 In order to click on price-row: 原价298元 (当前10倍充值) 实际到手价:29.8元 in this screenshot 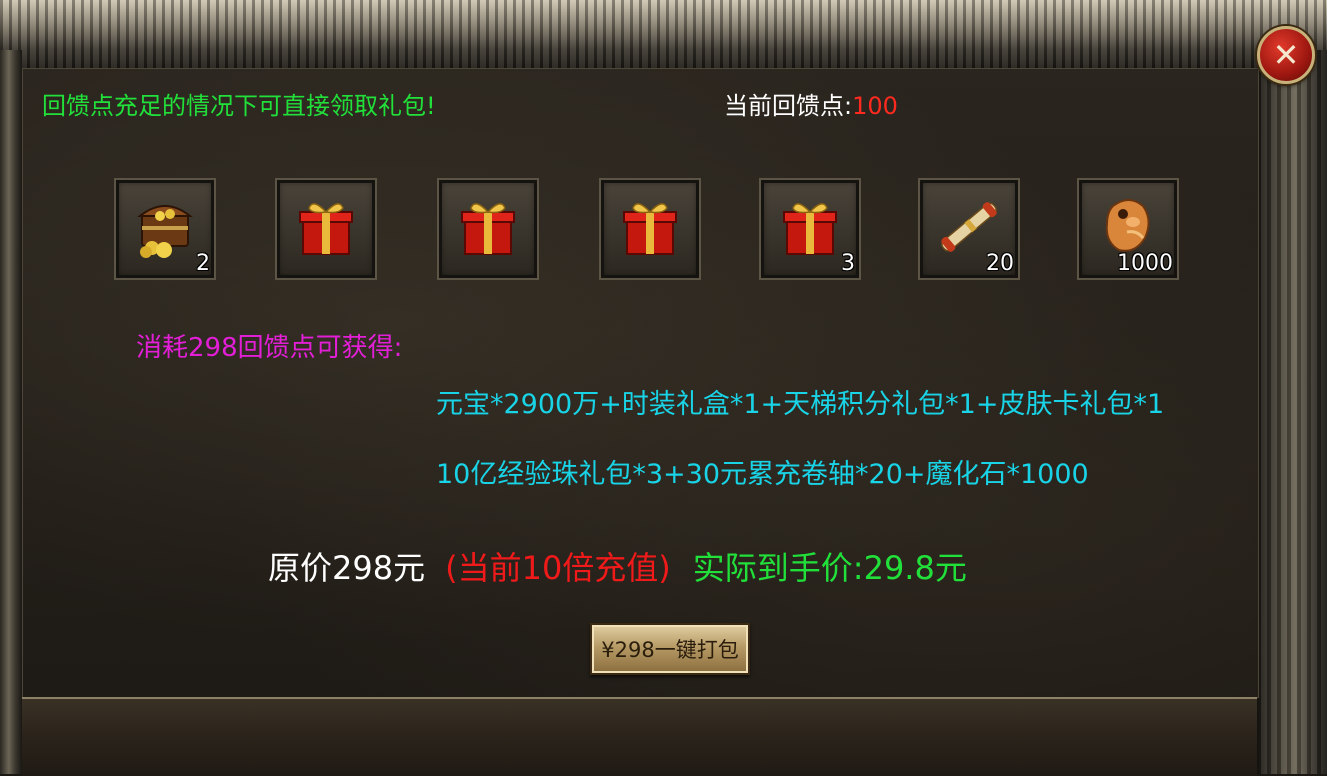, I will do `click(617, 566)`.